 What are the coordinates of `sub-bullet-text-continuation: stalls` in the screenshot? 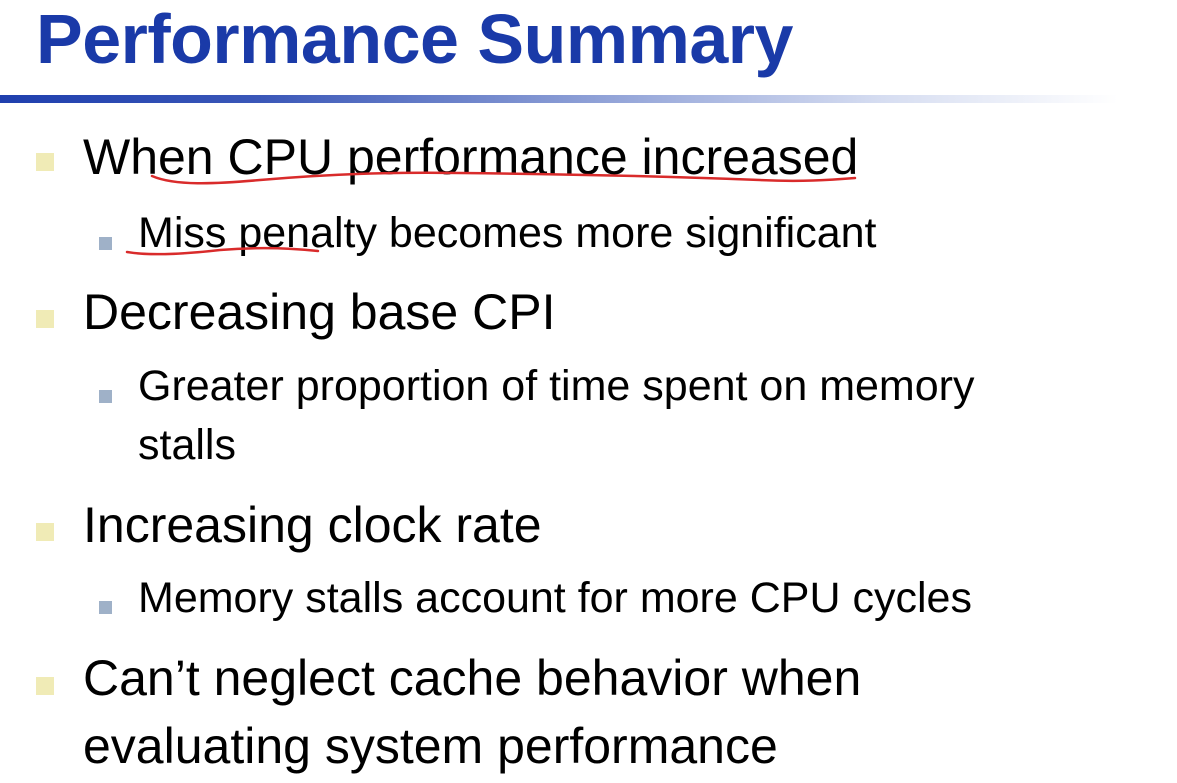 It's located at (187, 445).